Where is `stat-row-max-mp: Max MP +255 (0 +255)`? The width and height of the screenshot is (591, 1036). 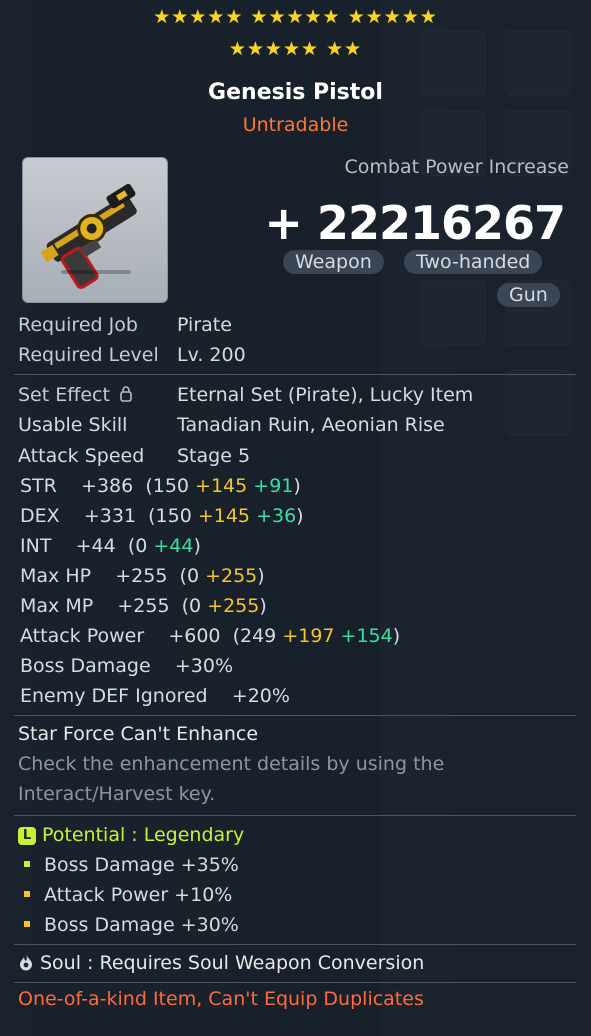
stat-row-max-mp: Max MP +255 (0 +255) is located at coordinates (143, 606).